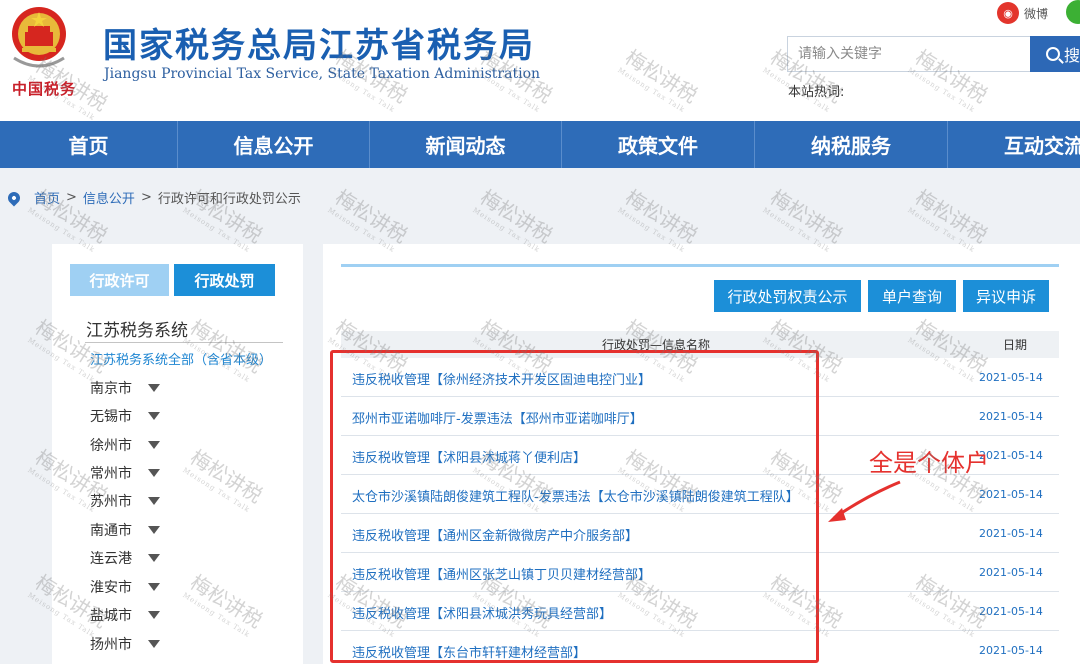 The height and width of the screenshot is (664, 1080). I want to click on hot-words-label: 本站热词:, so click(816, 90).